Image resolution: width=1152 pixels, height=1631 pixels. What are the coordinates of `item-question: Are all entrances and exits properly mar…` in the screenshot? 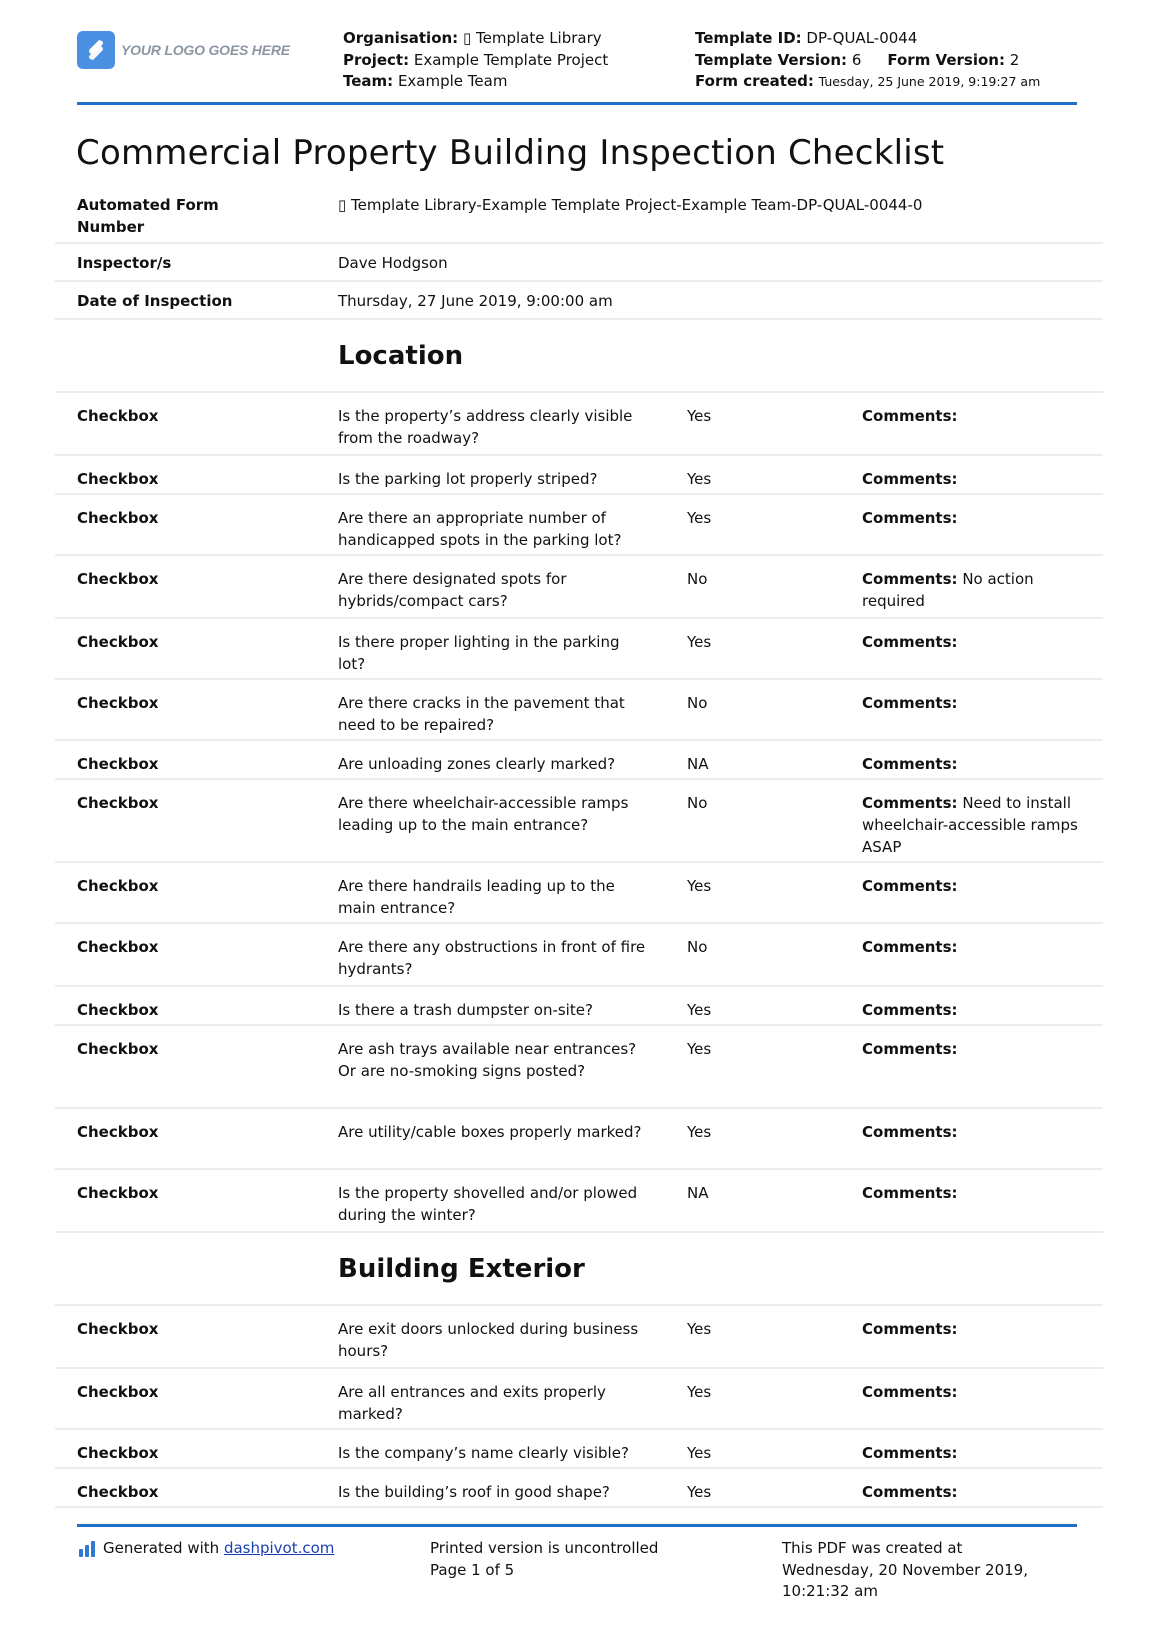 It's located at (472, 1403).